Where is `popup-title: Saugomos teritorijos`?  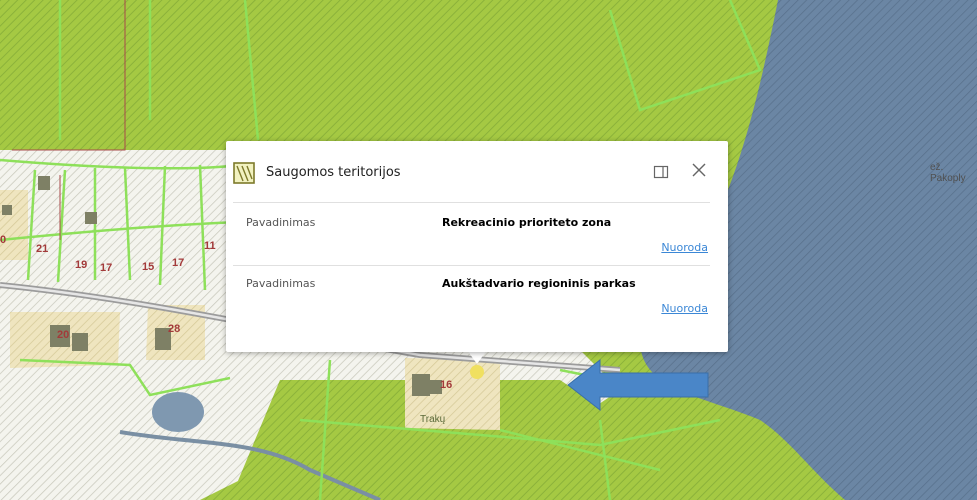
popup-title: Saugomos teritorijos is located at coordinates (333, 172).